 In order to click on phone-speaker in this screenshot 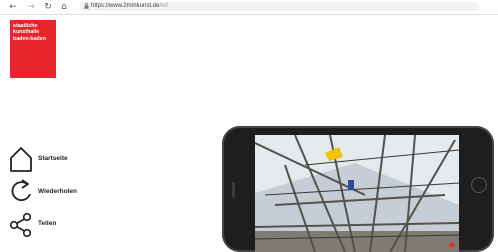, I will do `click(233, 190)`.